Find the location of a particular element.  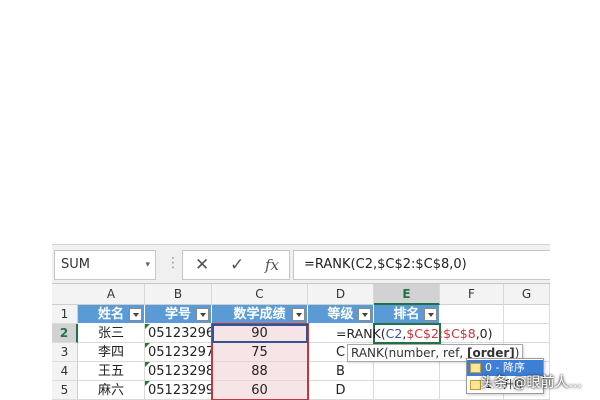

formula-bar: SUM ▾ ⋮ ✕ ✓ fx =RANK(C2,$C$2:$C$8,0) is located at coordinates (301, 264).